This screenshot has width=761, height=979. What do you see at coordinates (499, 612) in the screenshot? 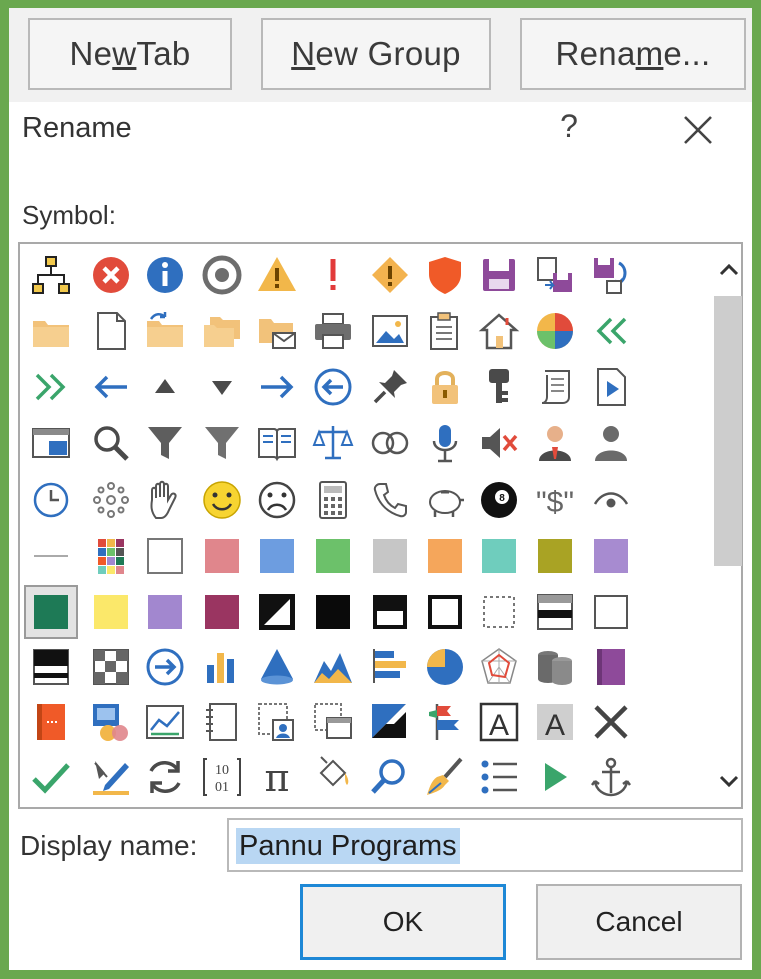
I see `symbol-square-dashed` at bounding box center [499, 612].